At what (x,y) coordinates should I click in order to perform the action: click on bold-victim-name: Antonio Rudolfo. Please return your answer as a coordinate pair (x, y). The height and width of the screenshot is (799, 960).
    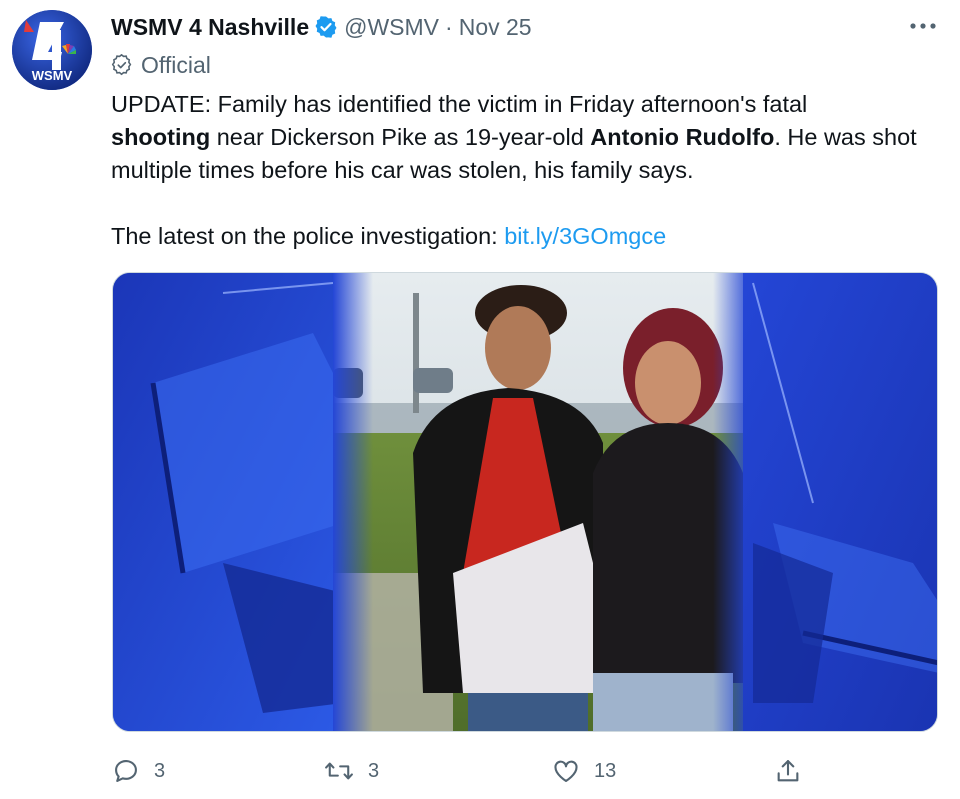
    Looking at the image, I should click on (682, 137).